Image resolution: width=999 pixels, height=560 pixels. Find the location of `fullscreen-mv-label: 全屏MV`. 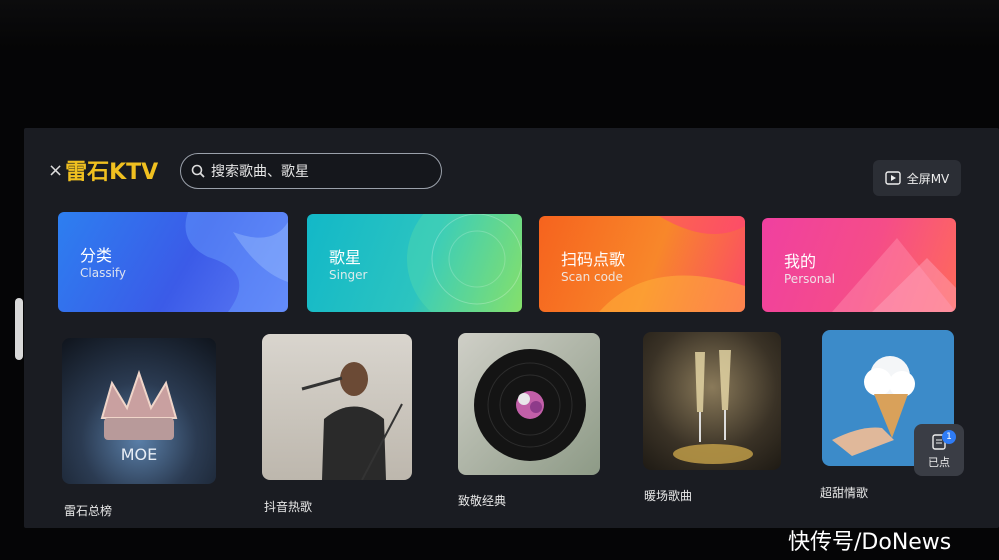

fullscreen-mv-label: 全屏MV is located at coordinates (928, 178).